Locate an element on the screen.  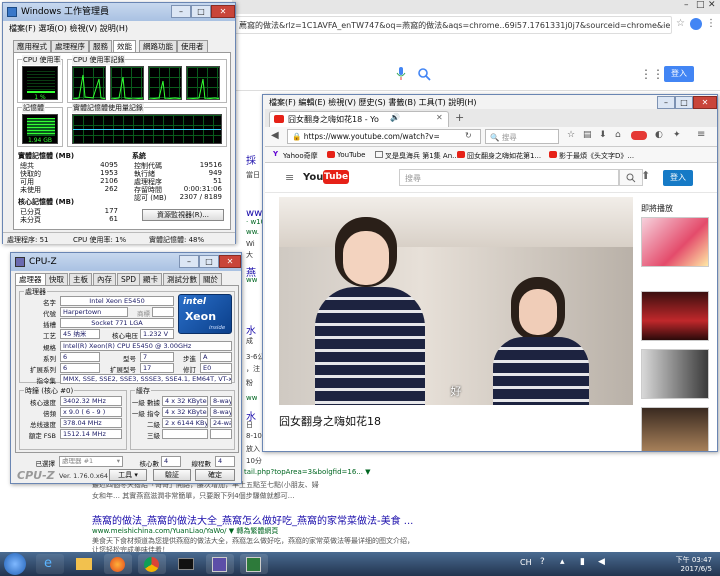
bookmark-item: YouTube is located at coordinates (351, 155).